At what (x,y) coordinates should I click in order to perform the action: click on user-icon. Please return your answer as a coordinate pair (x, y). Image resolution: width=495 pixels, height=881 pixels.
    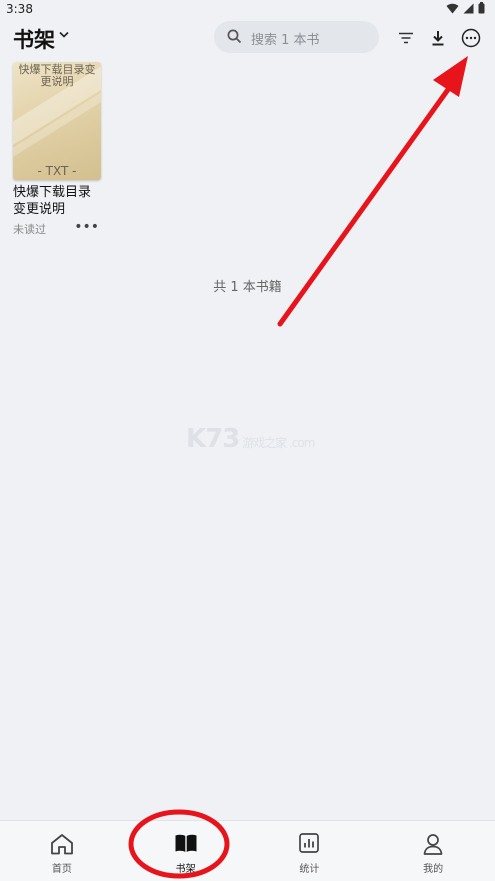
    Looking at the image, I should click on (433, 844).